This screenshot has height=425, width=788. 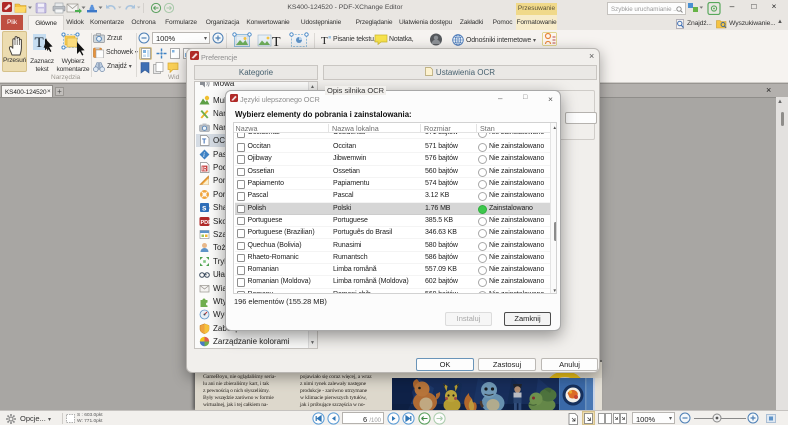 I want to click on svg-text: s, so click(x=204, y=208).